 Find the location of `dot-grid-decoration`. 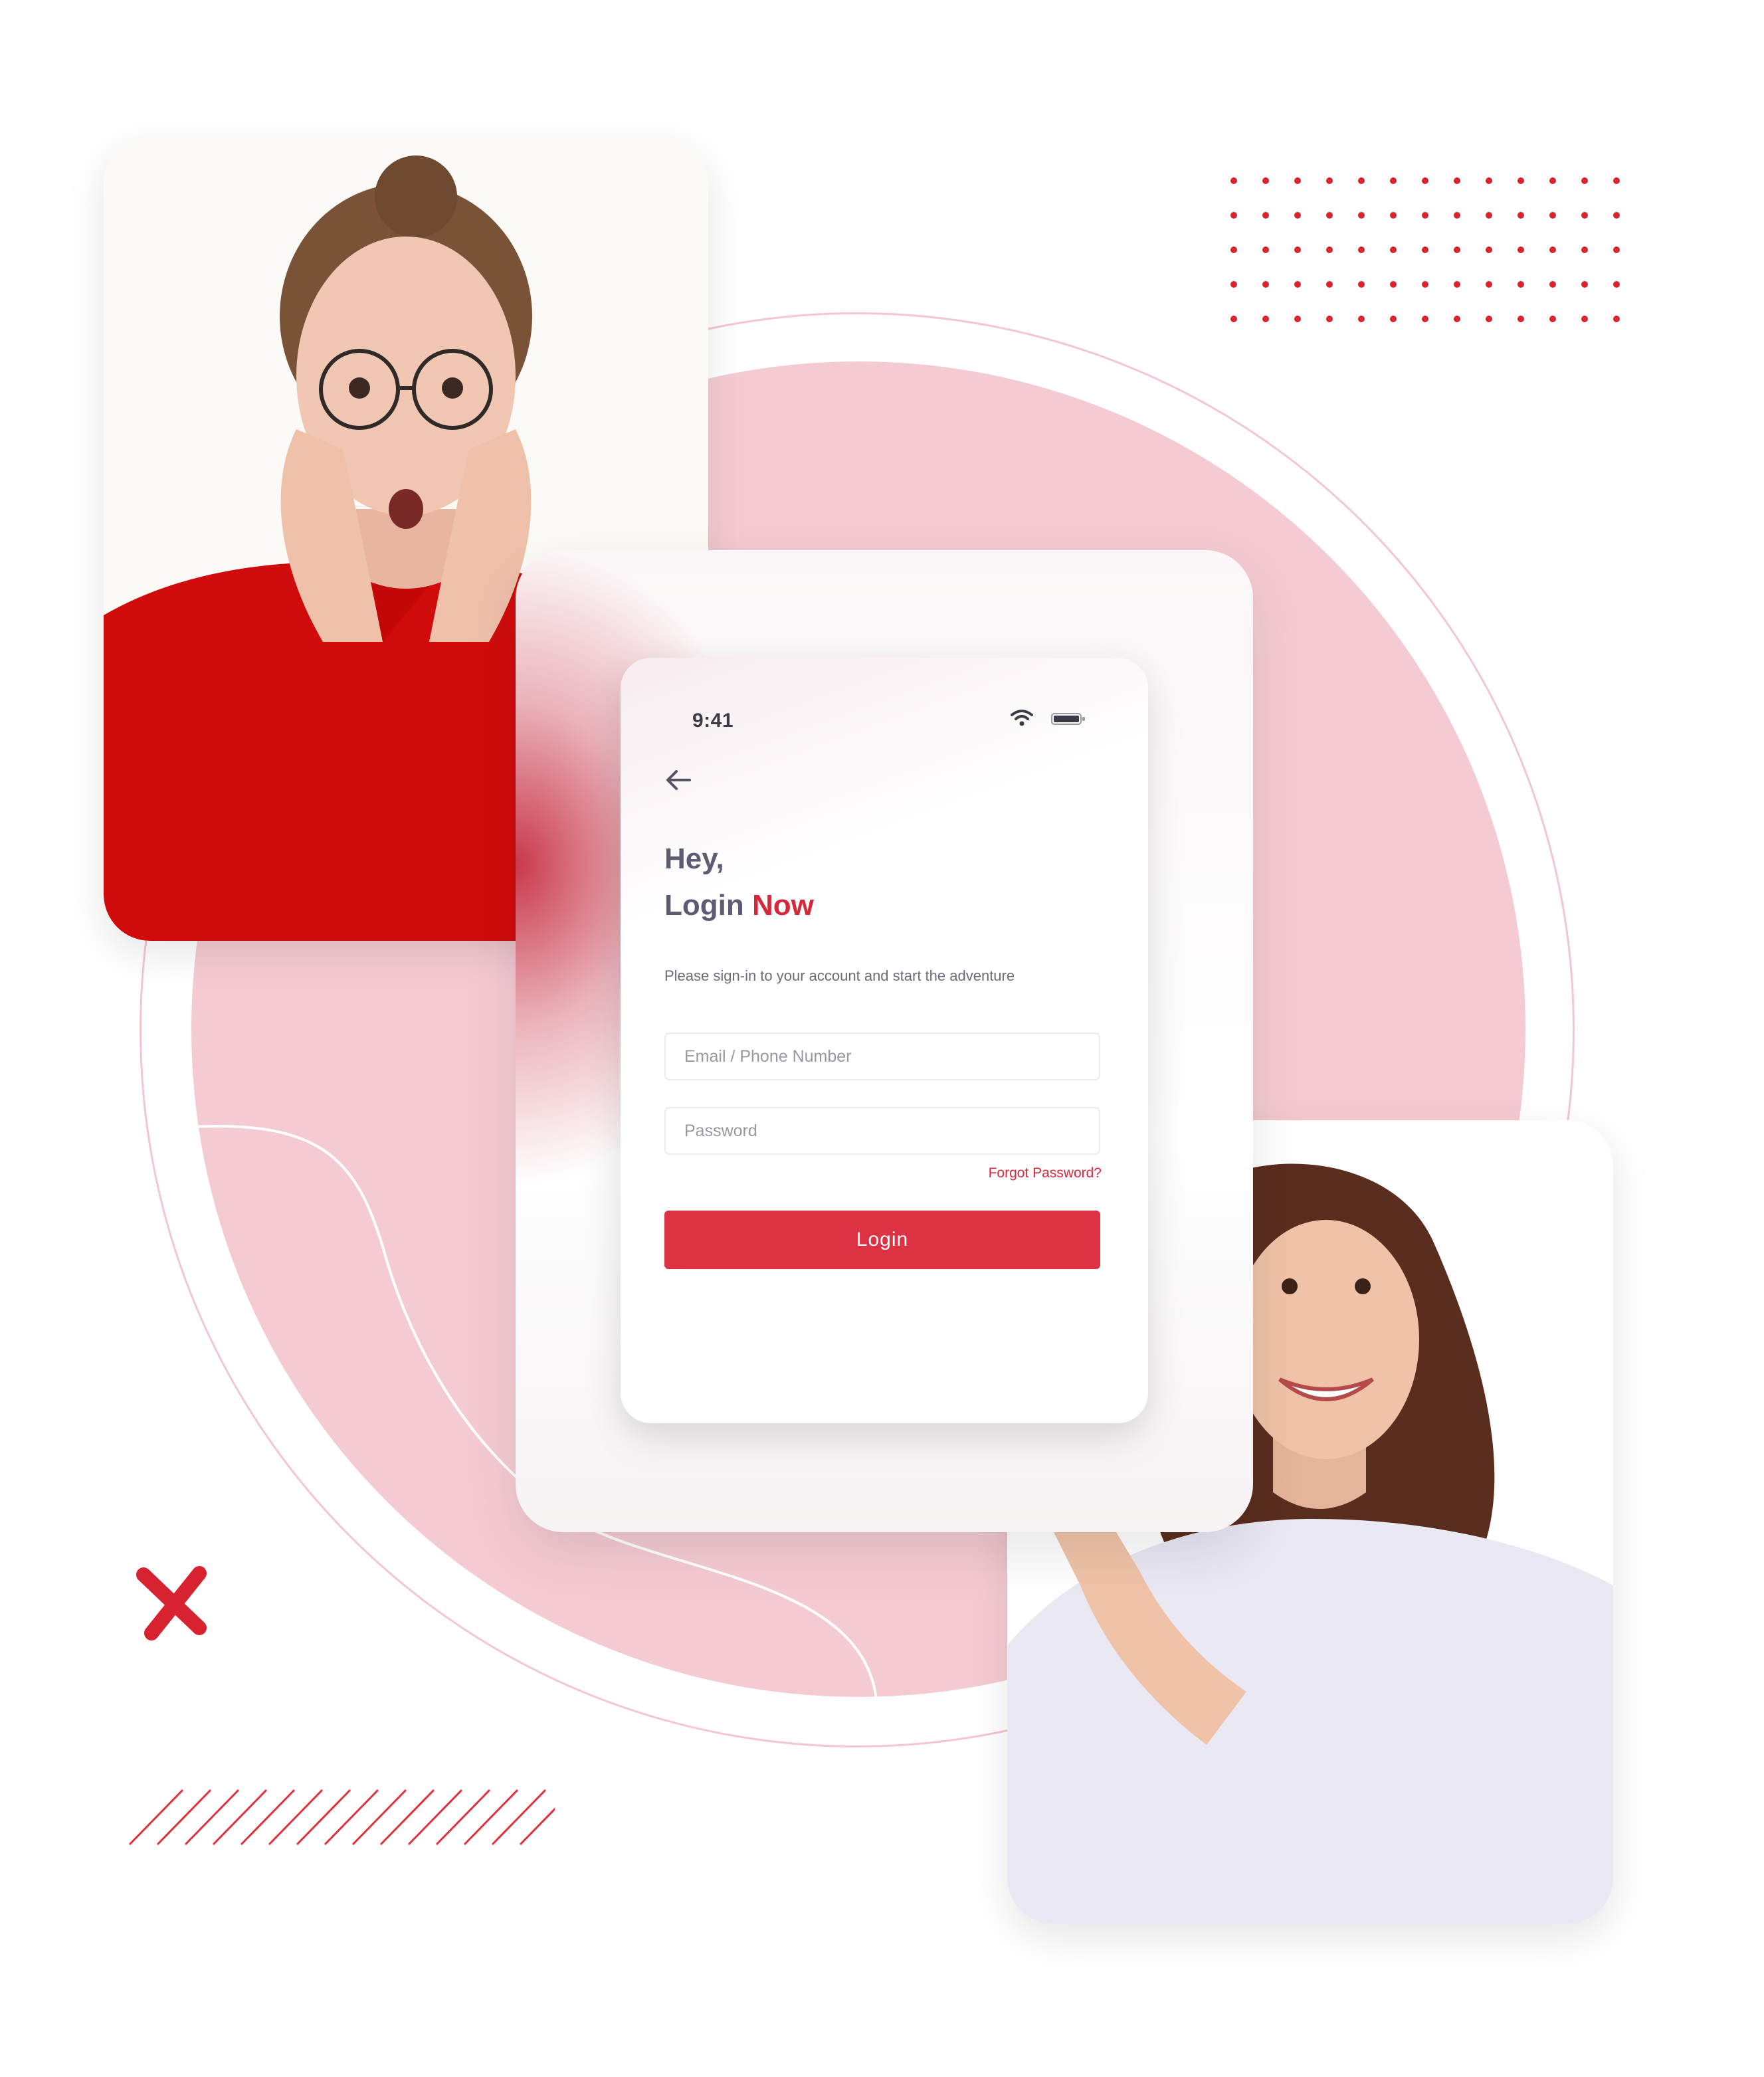

dot-grid-decoration is located at coordinates (1425, 250).